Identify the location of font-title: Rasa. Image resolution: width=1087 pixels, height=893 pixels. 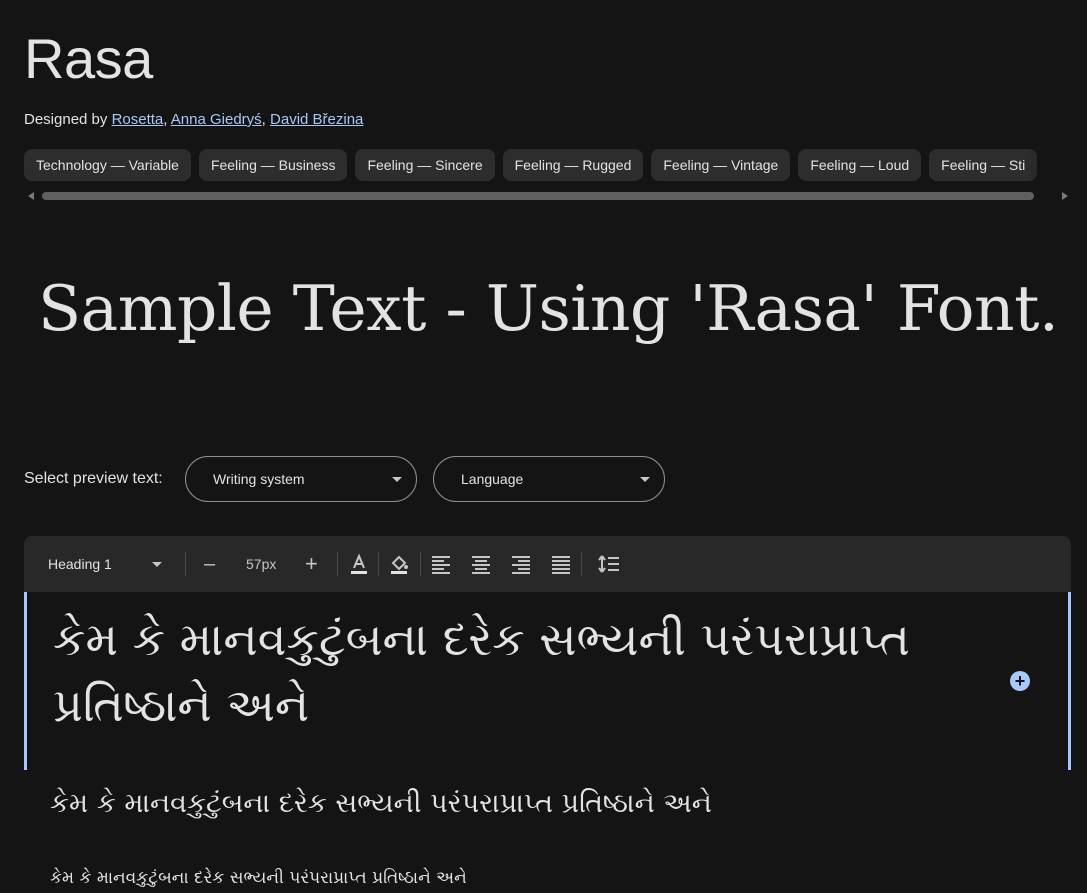
(88, 58).